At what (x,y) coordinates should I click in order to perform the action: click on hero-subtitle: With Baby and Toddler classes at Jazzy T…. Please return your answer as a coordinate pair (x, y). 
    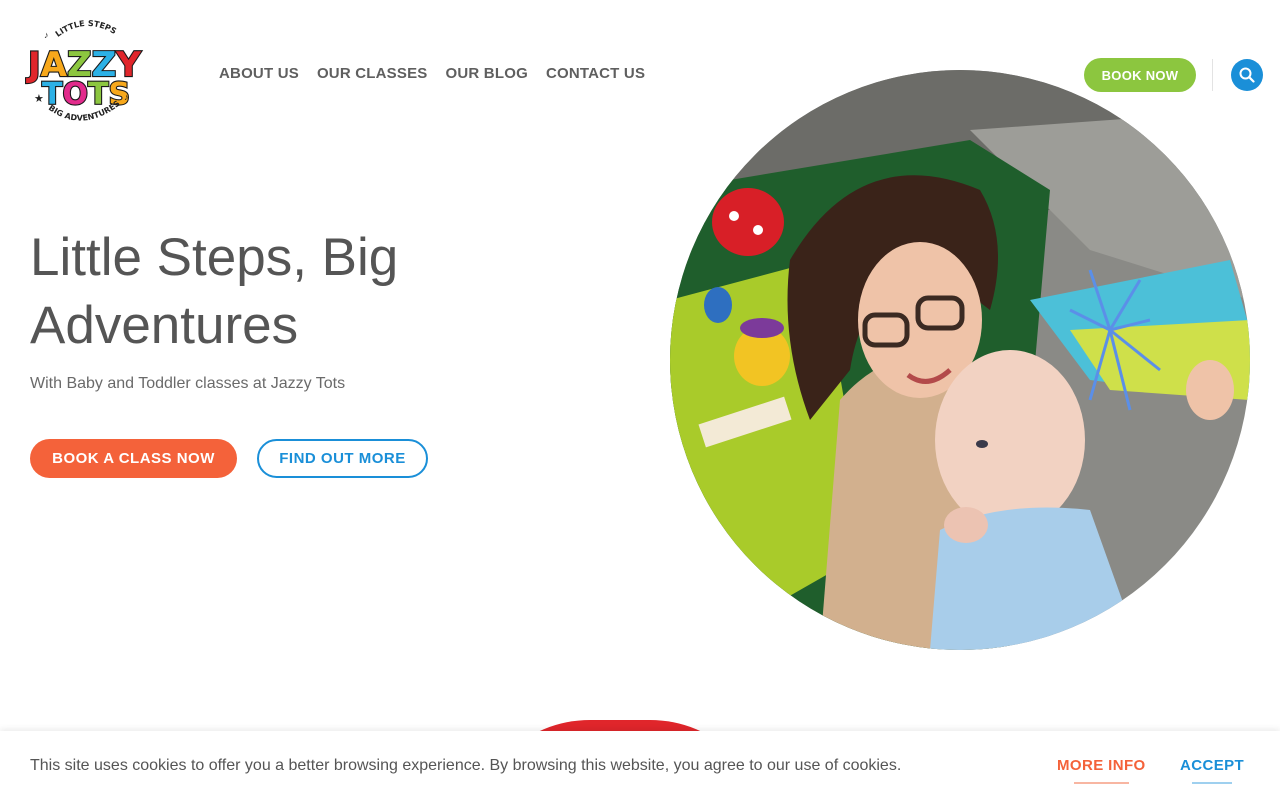
    Looking at the image, I should click on (188, 383).